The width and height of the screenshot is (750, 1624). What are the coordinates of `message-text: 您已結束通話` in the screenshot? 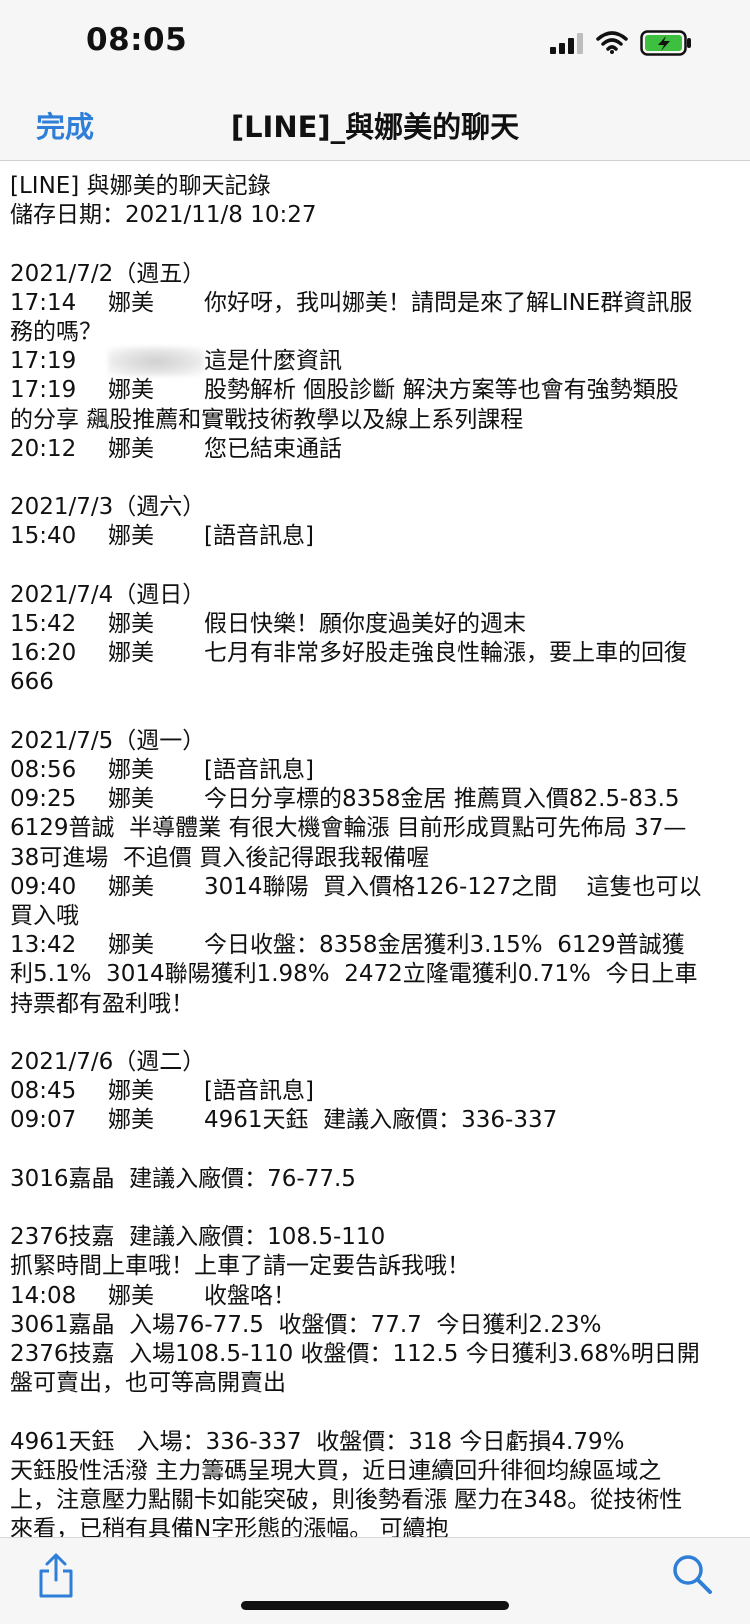 It's located at (273, 448).